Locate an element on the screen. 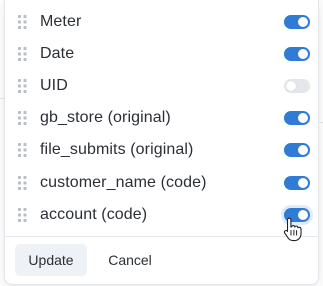 This screenshot has width=323, height=286. column-label: account (code) is located at coordinates (94, 214).